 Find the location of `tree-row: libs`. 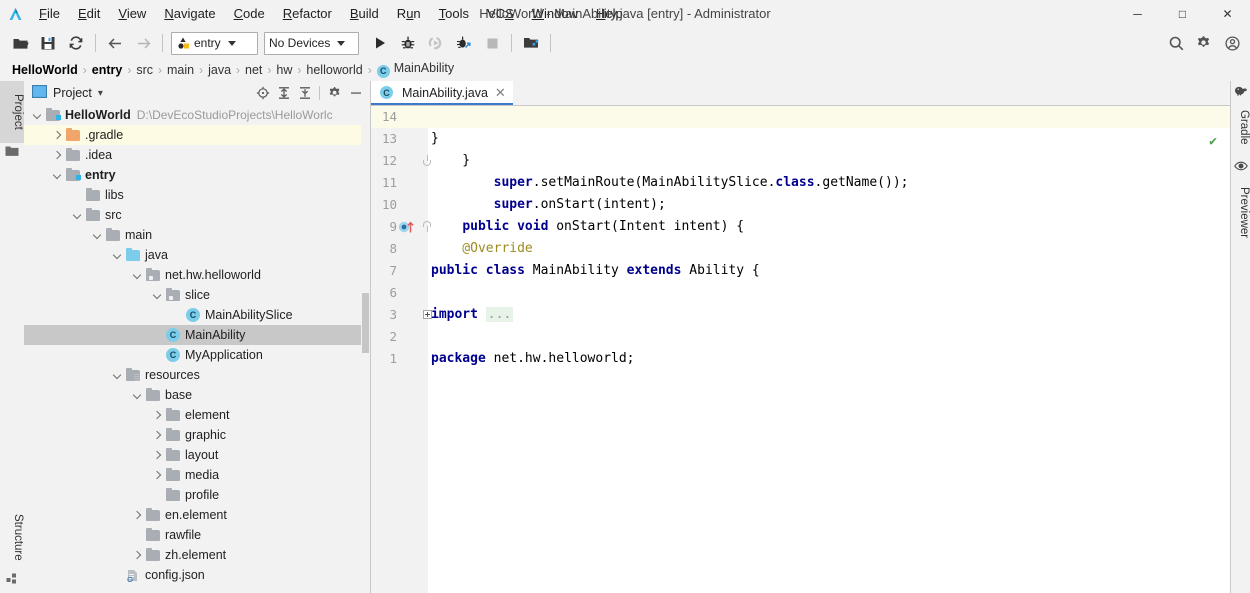

tree-row: libs is located at coordinates (197, 195).